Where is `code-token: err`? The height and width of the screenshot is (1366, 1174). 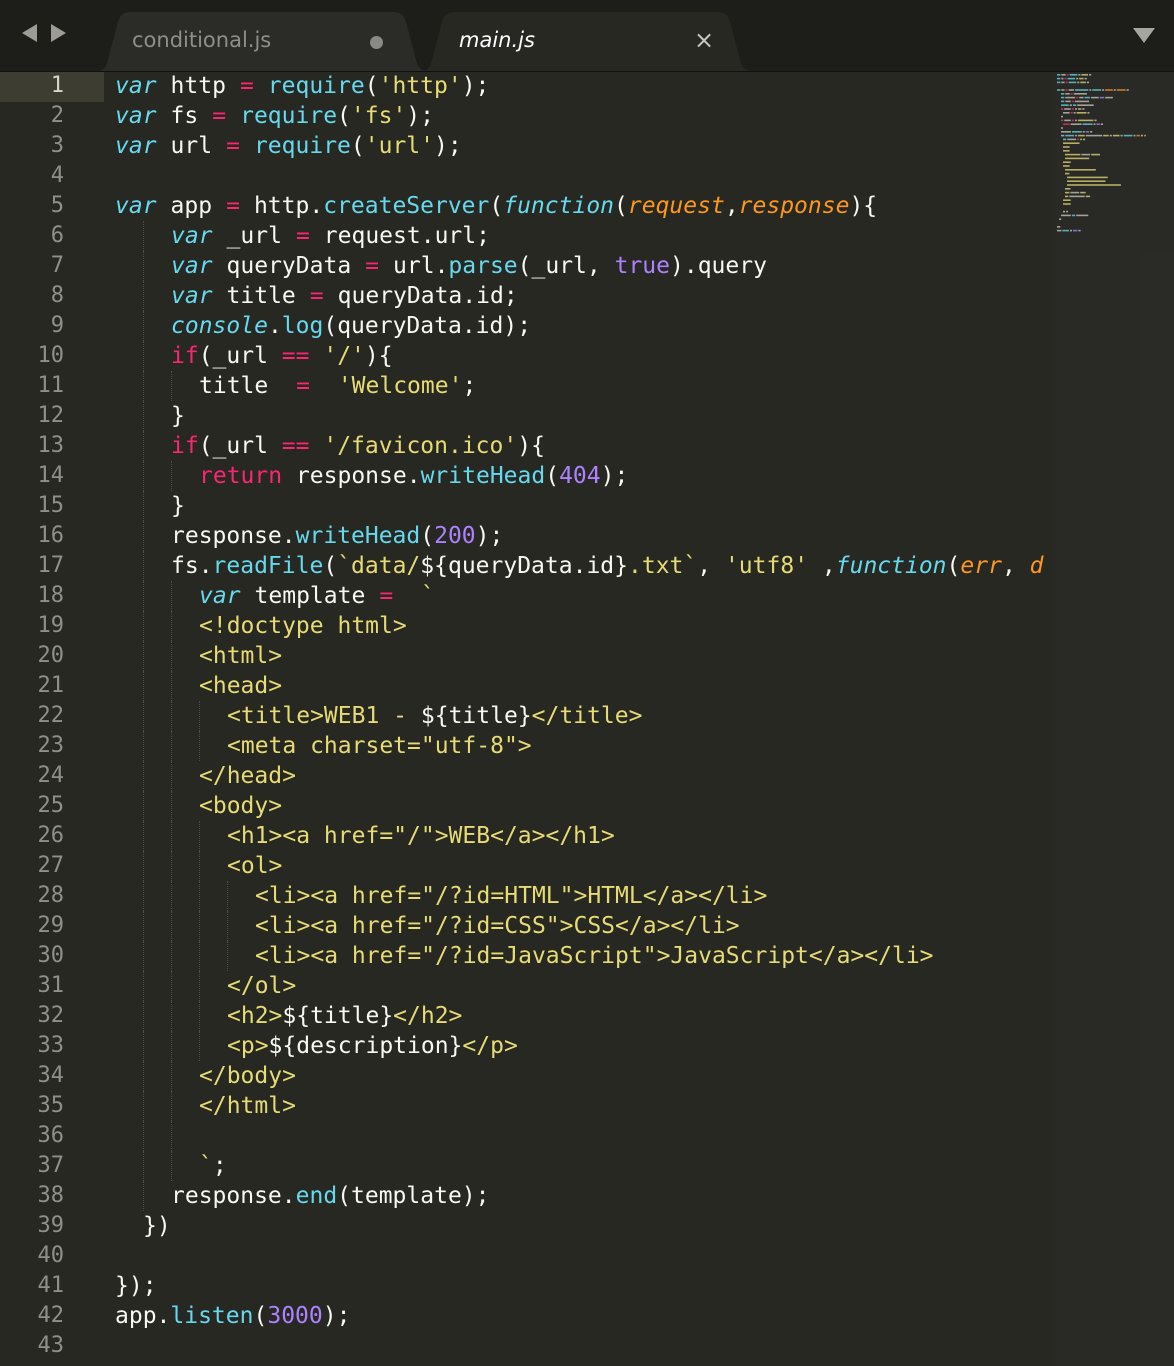
code-token: err is located at coordinates (981, 566).